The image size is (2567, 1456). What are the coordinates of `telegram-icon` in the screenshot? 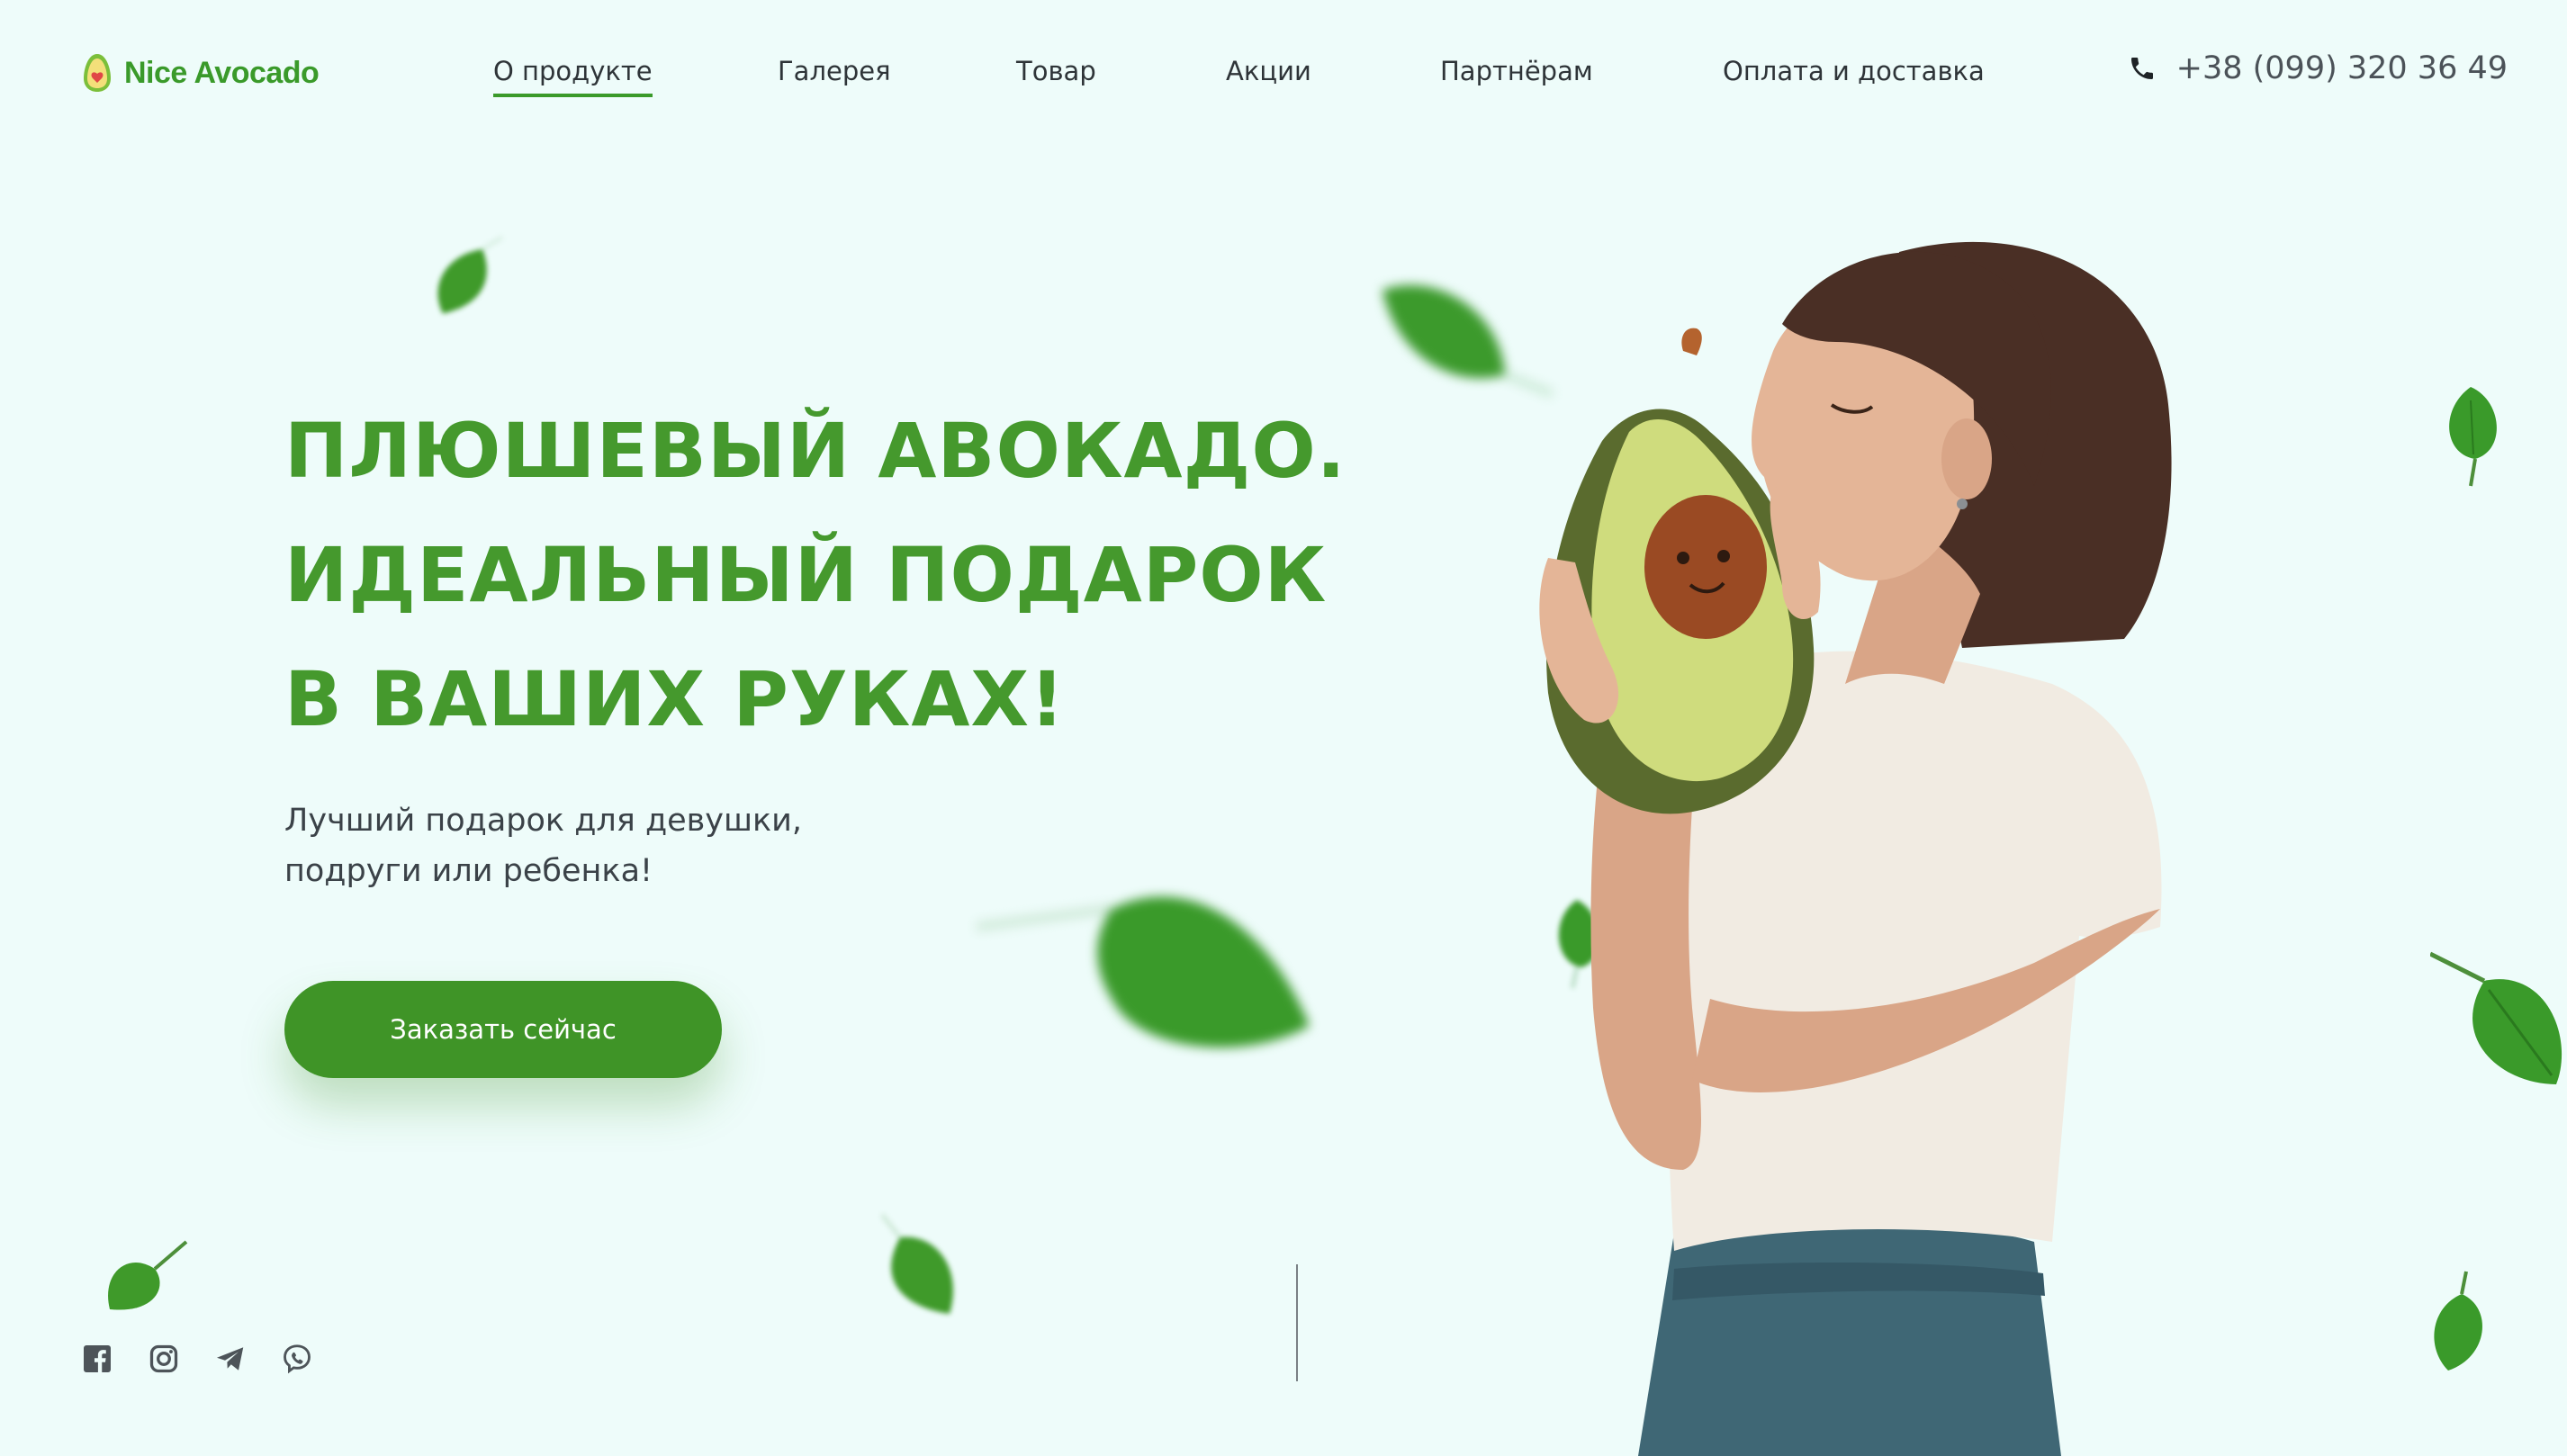 It's located at (230, 1359).